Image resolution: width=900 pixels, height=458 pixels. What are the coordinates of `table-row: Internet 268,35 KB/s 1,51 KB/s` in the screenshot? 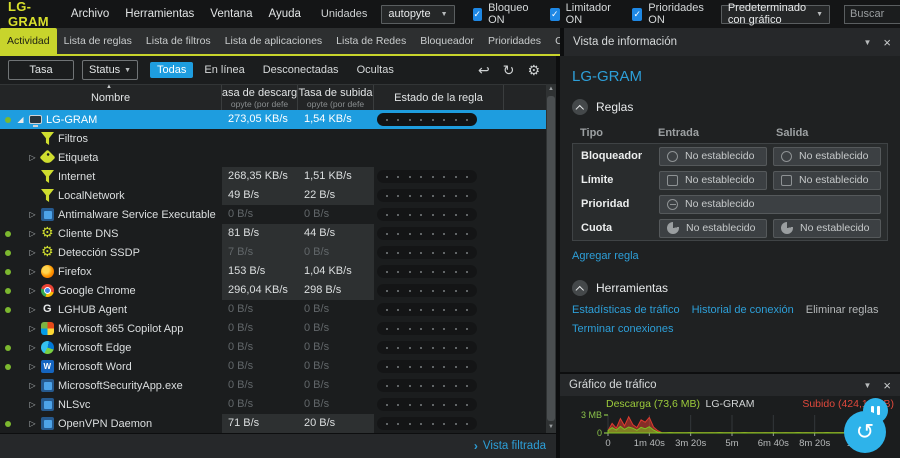 It's located at (278, 176).